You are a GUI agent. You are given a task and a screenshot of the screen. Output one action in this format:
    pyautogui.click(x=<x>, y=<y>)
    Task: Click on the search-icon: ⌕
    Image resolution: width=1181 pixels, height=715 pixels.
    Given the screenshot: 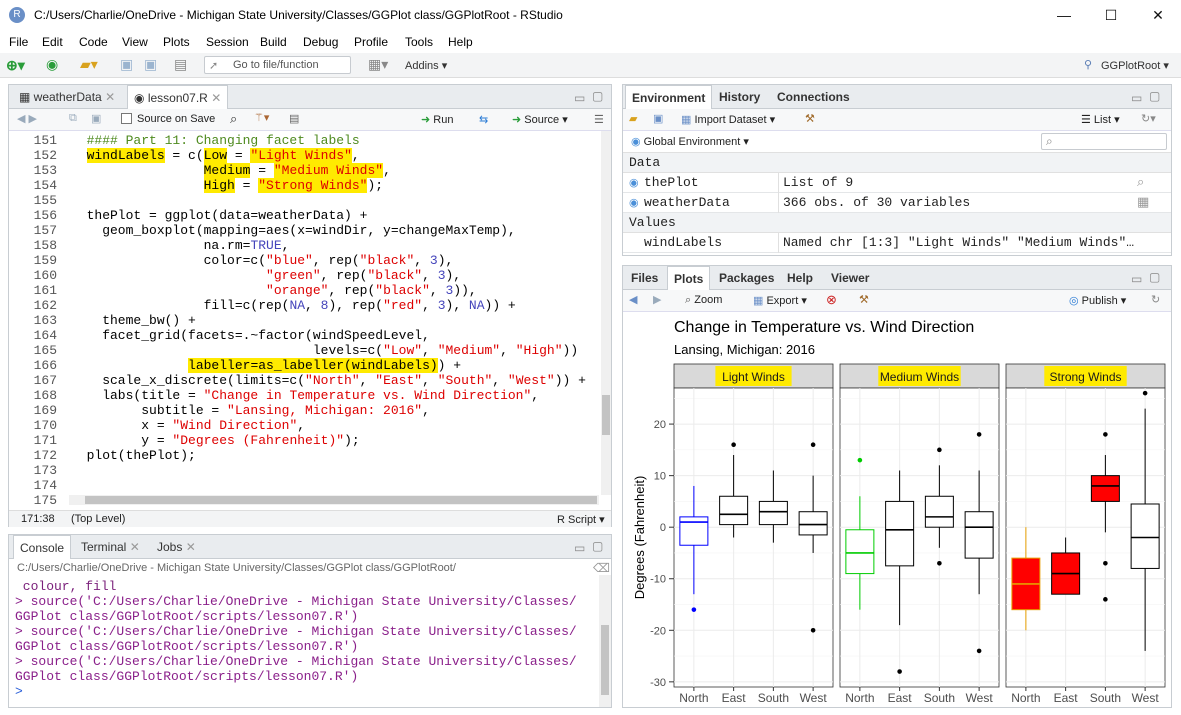 What is the action you would take?
    pyautogui.click(x=233, y=119)
    